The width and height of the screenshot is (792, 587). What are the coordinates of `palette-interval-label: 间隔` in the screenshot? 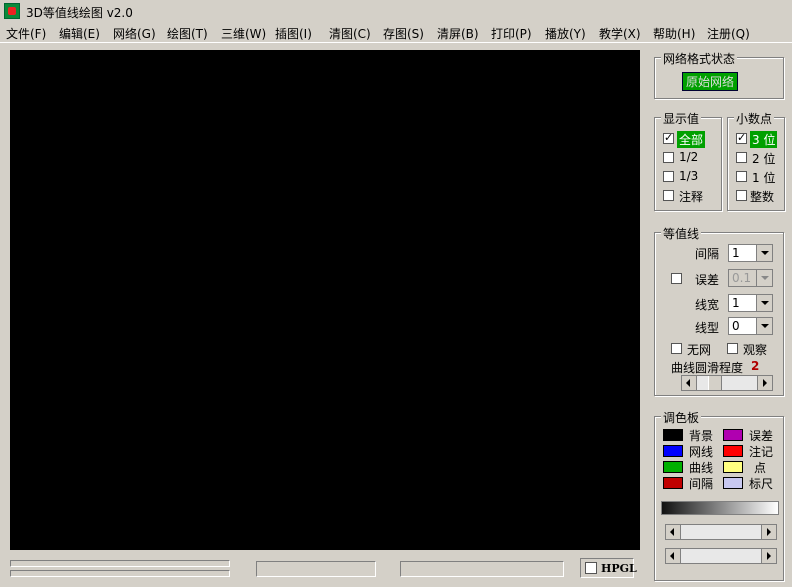 It's located at (701, 484).